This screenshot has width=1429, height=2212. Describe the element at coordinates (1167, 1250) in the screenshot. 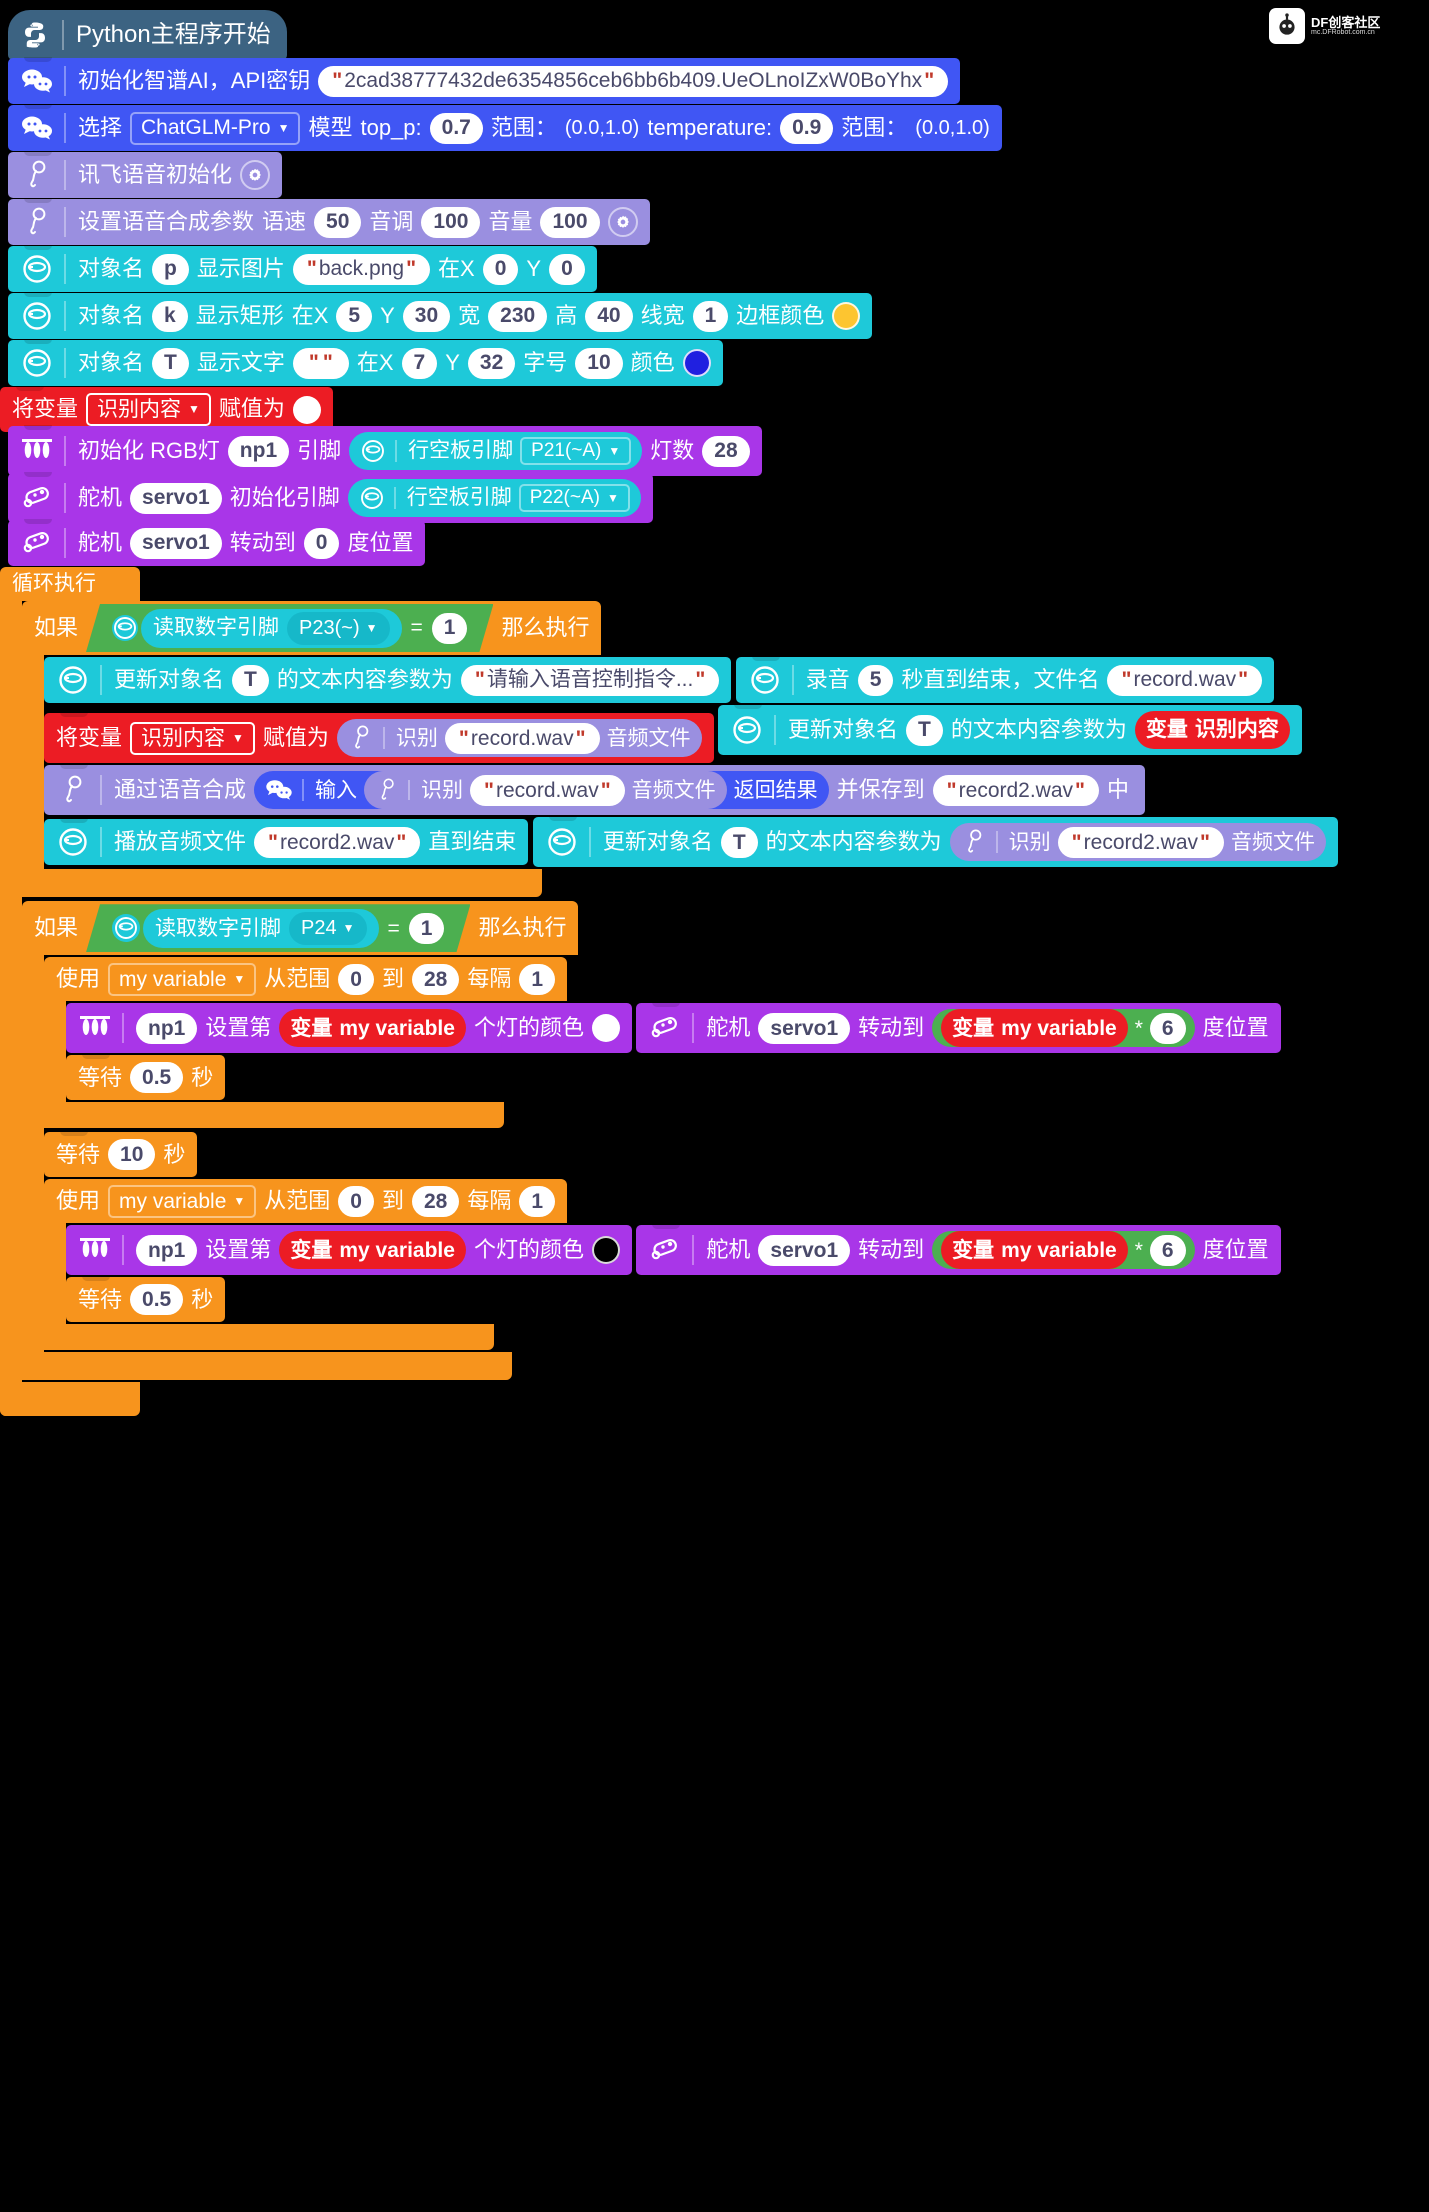

I see `factor-field: 6` at that location.